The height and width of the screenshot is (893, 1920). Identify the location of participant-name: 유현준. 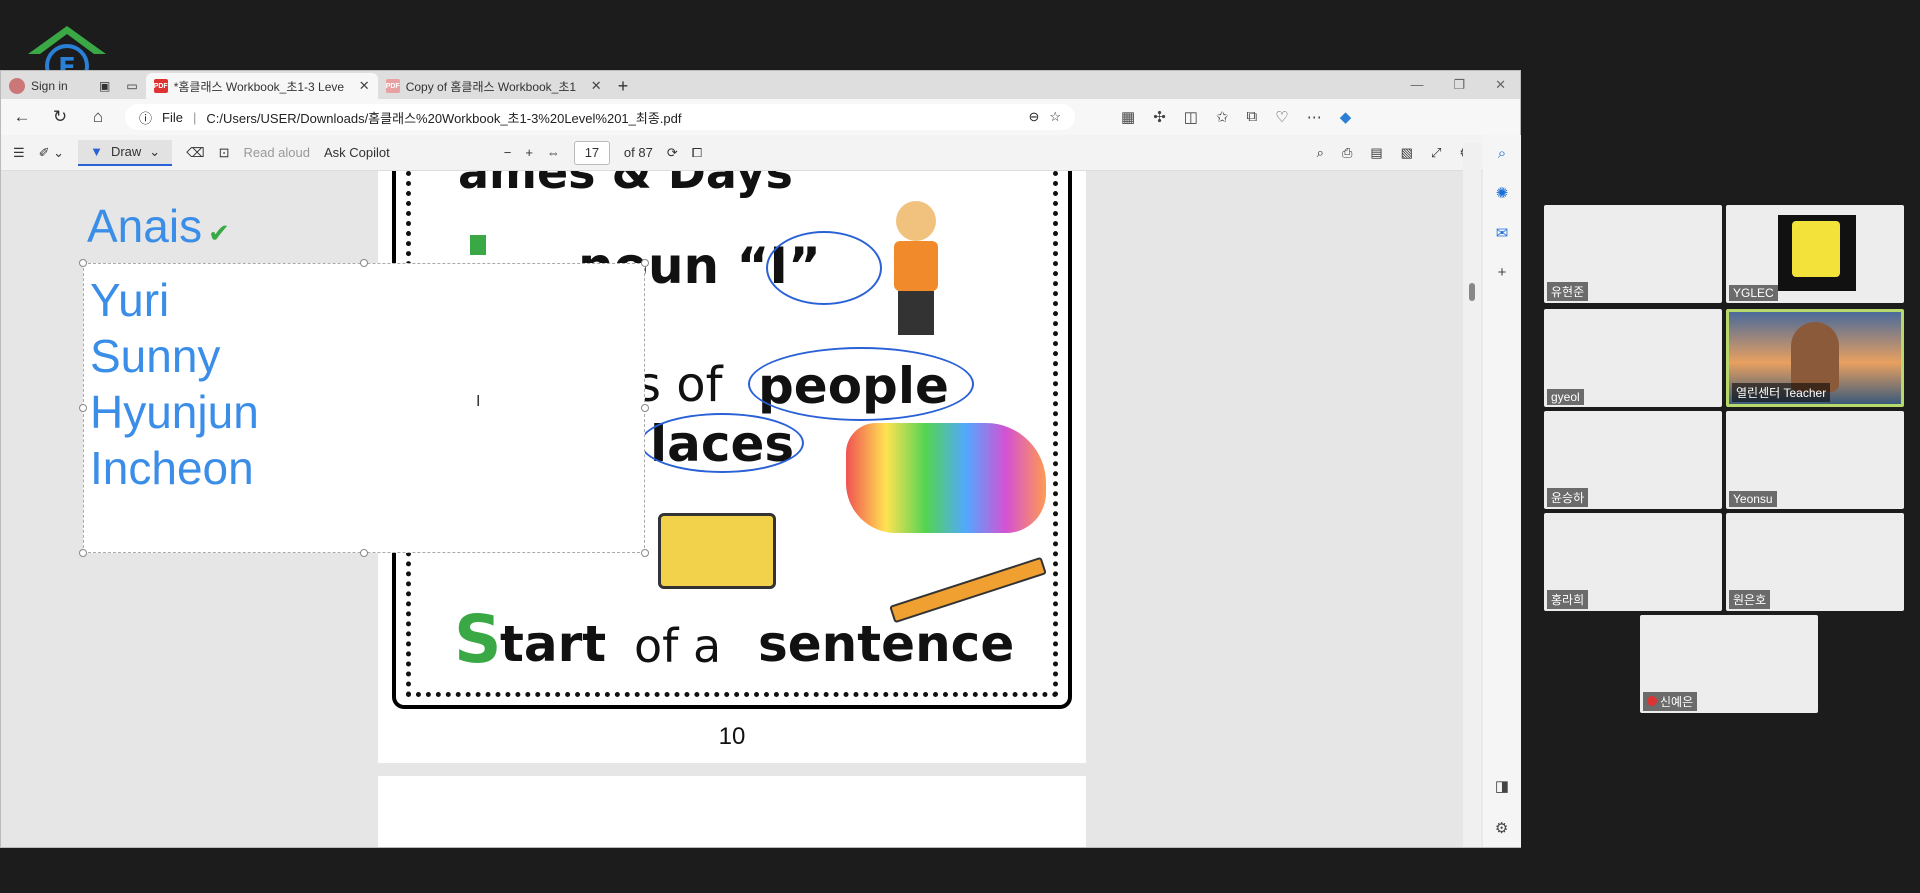
(1568, 291).